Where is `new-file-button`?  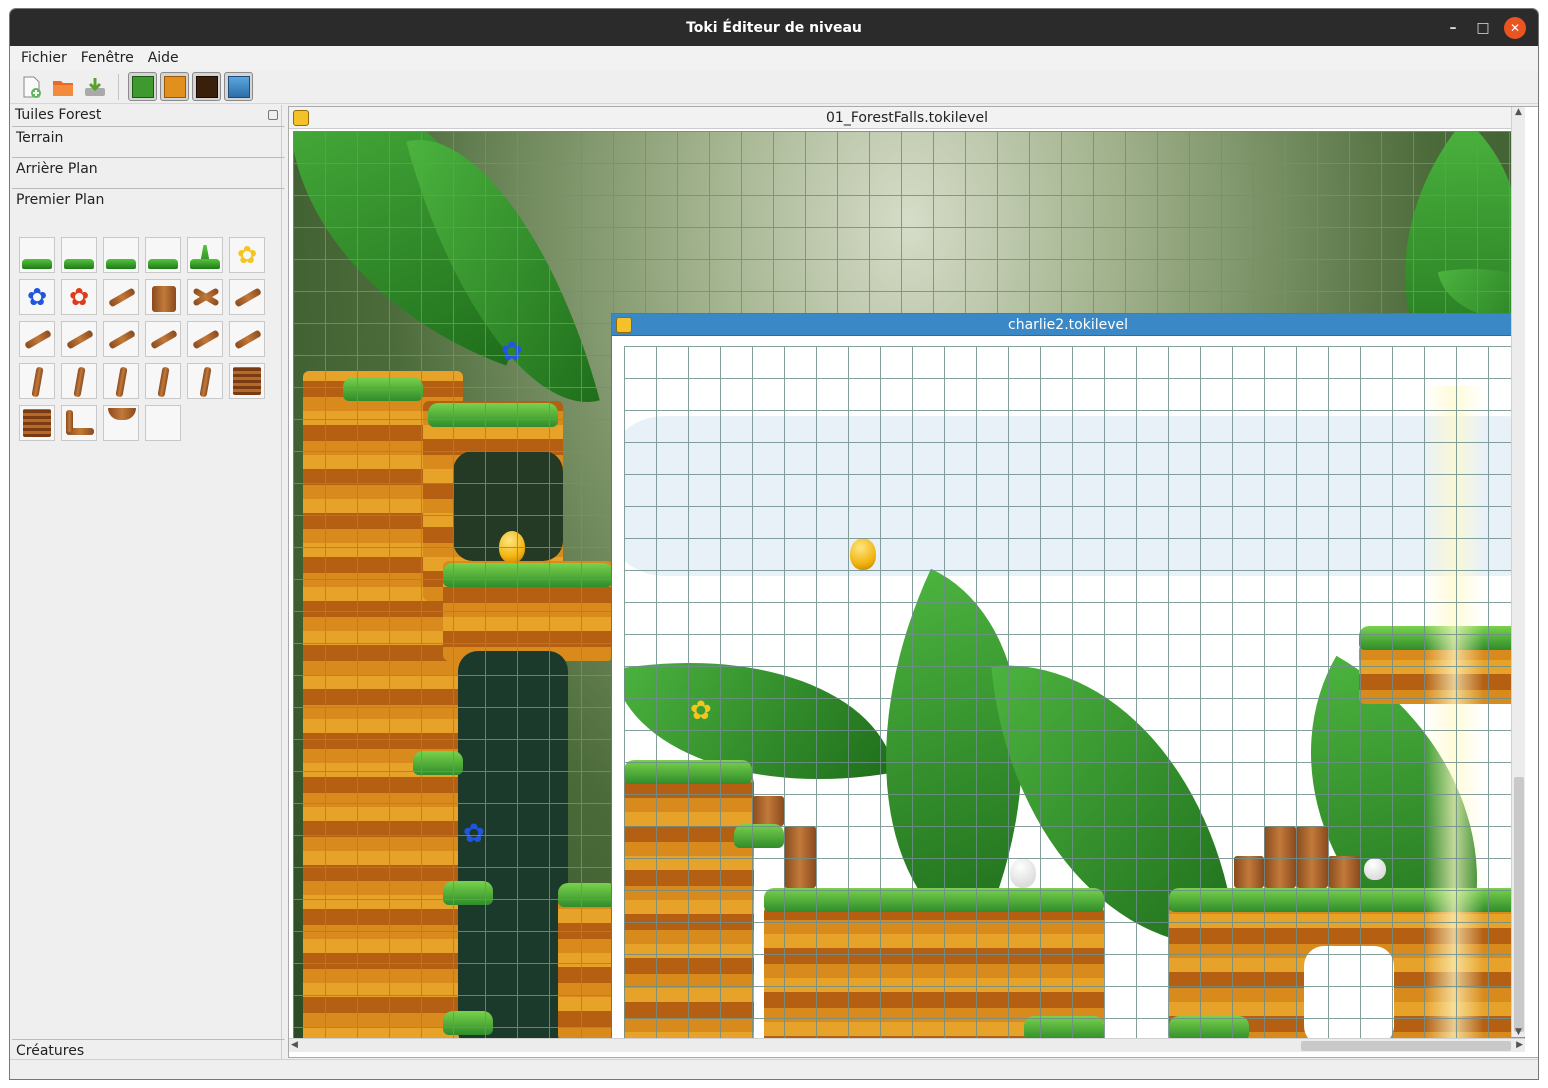
new-file-button is located at coordinates (30, 86).